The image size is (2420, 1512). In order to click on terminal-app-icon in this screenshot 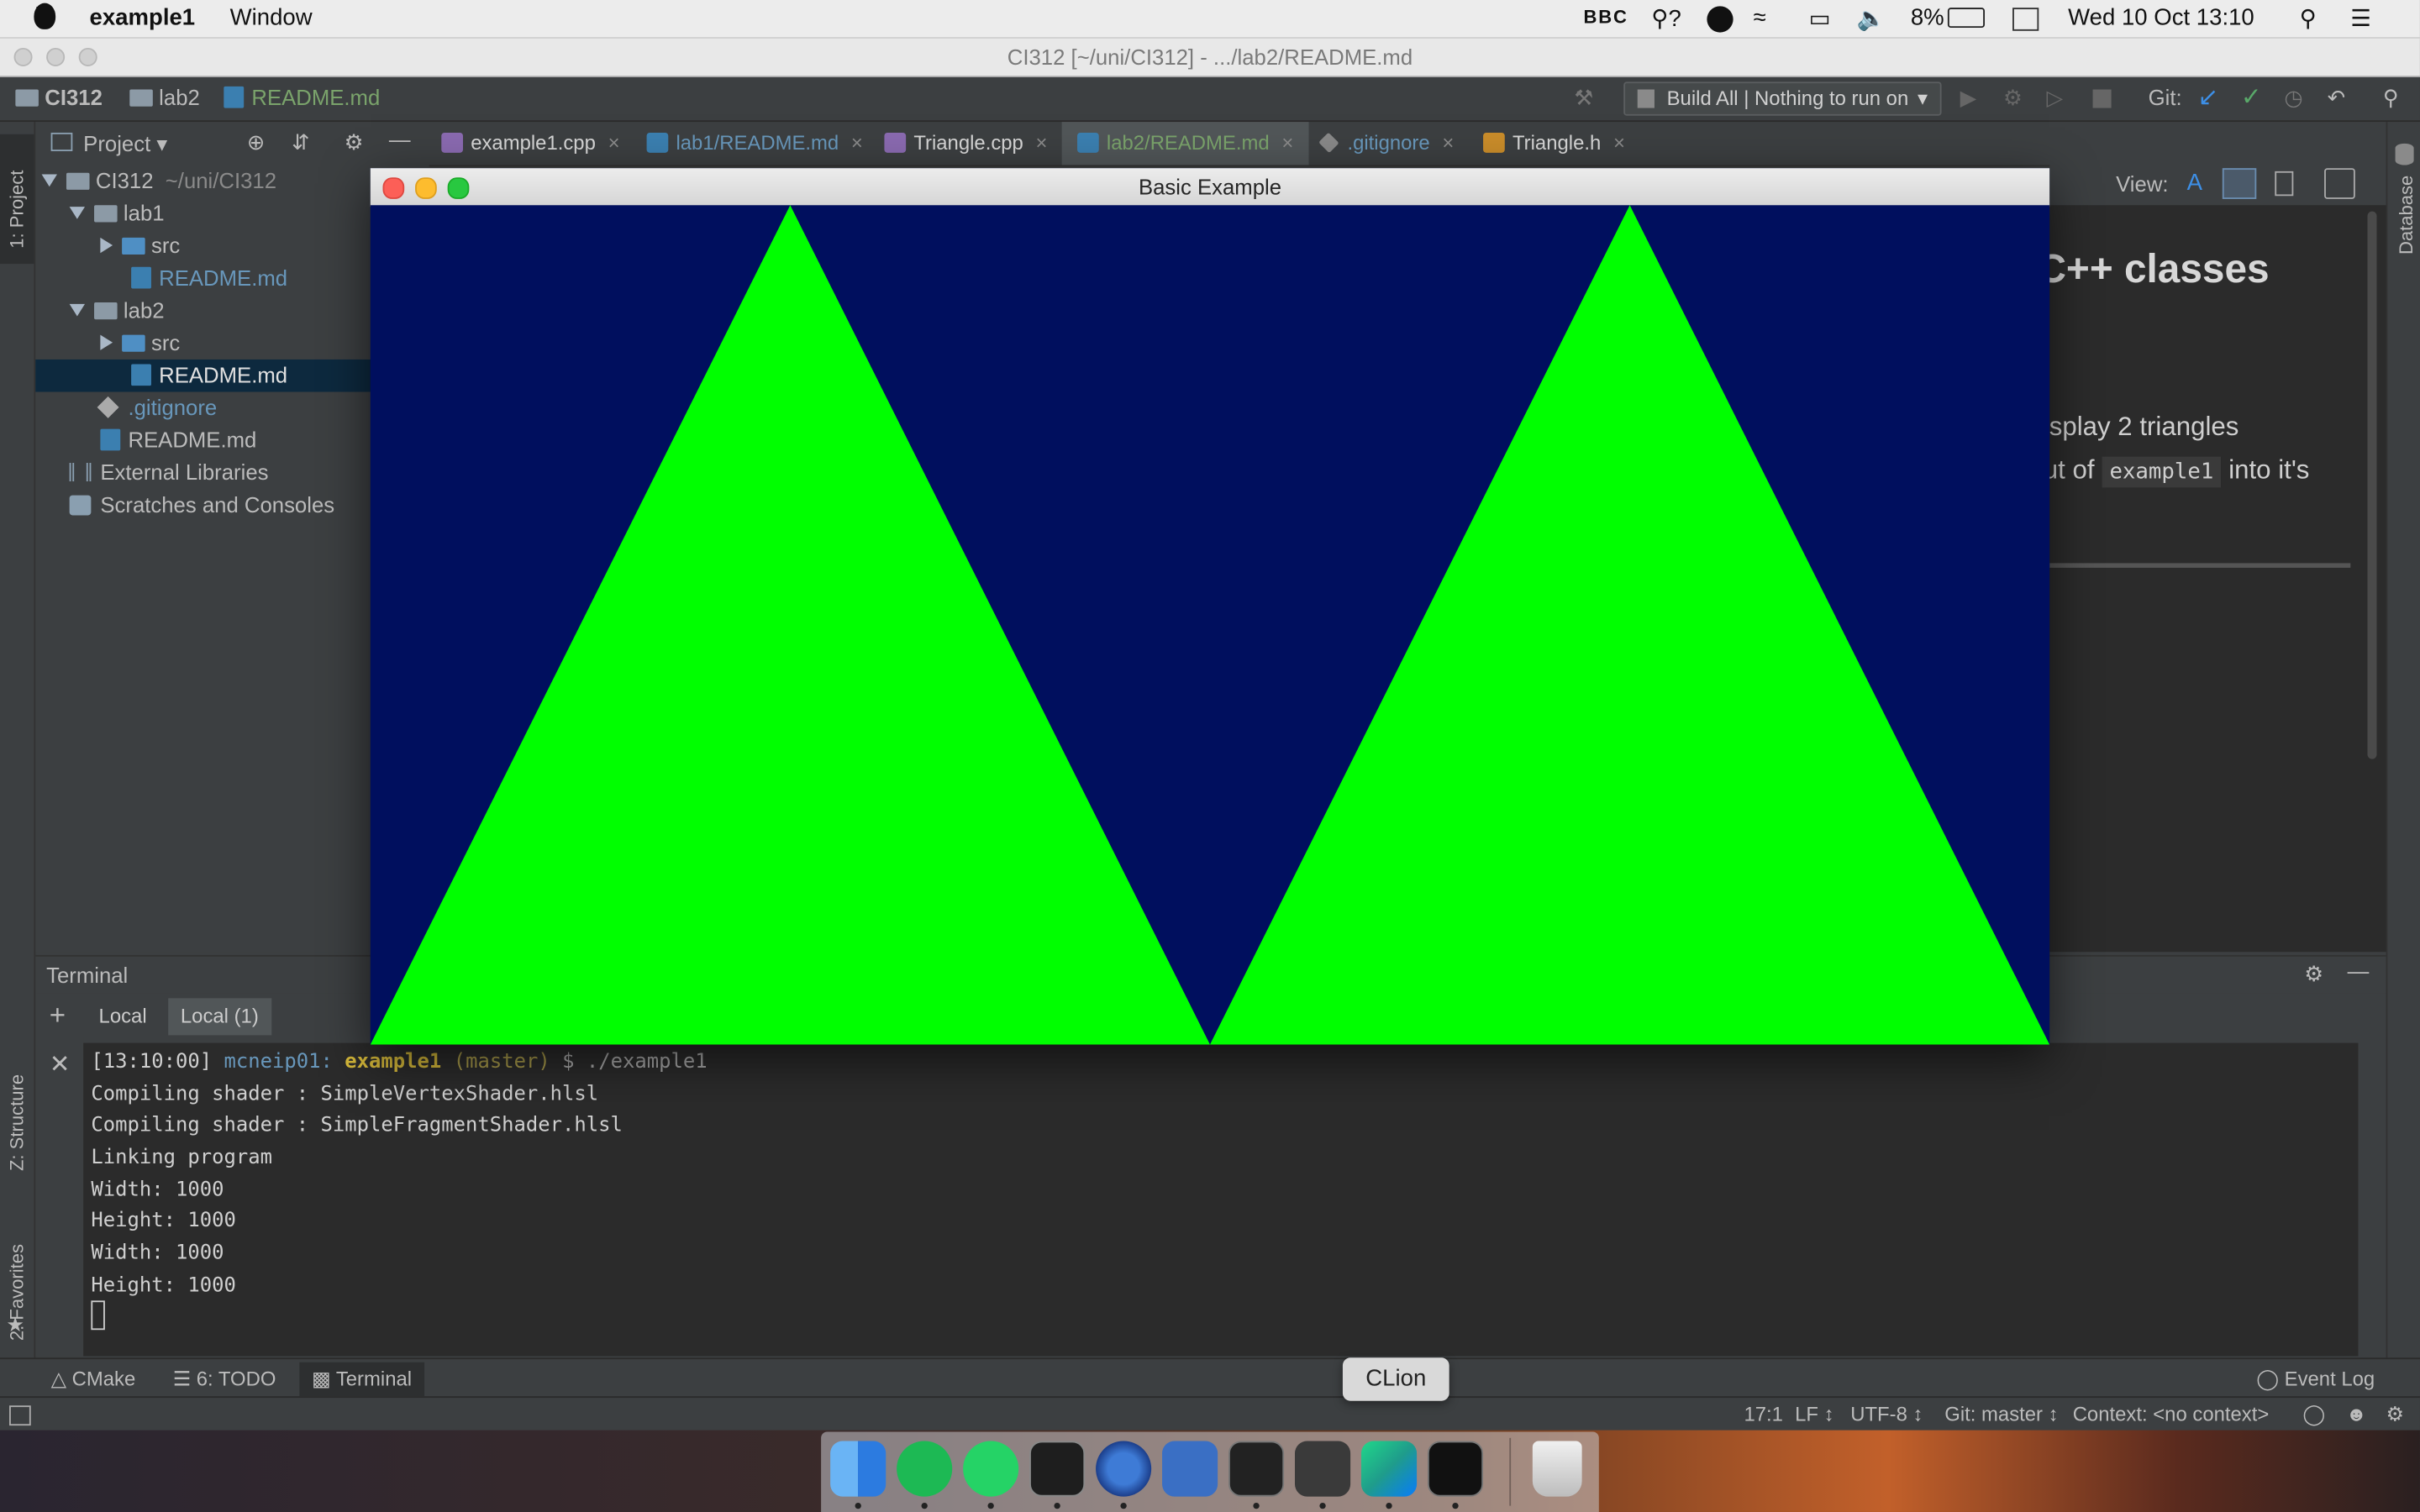, I will do `click(1057, 1469)`.